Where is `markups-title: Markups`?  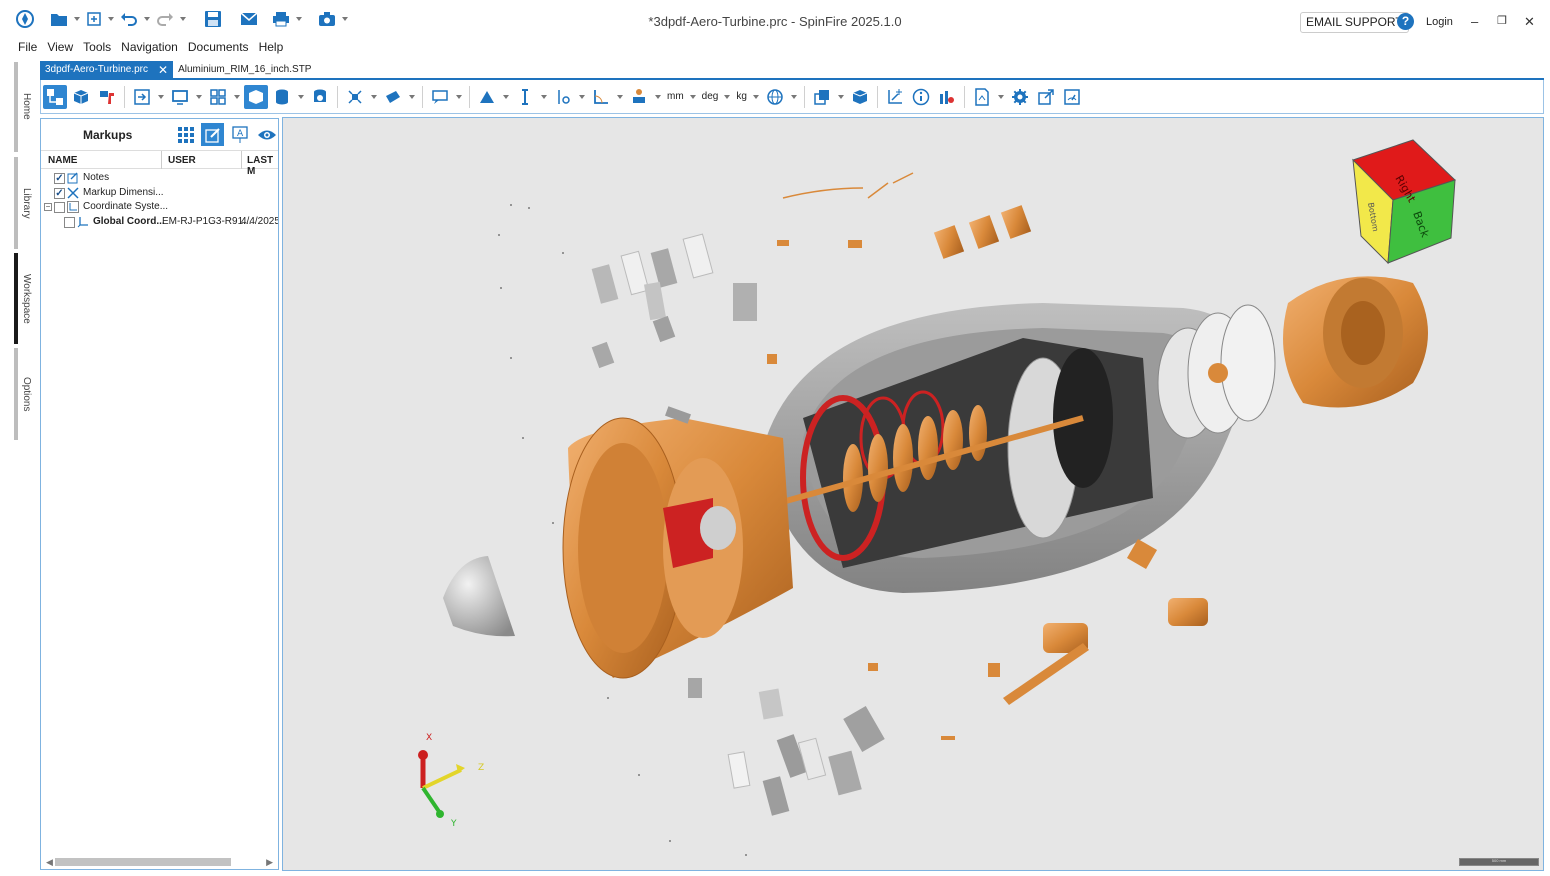
markups-title: Markups is located at coordinates (108, 135).